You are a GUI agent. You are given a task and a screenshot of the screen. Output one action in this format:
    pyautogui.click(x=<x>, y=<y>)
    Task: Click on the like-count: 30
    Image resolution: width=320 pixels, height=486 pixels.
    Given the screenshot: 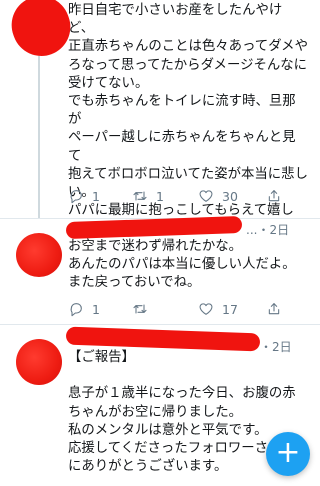 What is the action you would take?
    pyautogui.click(x=230, y=196)
    